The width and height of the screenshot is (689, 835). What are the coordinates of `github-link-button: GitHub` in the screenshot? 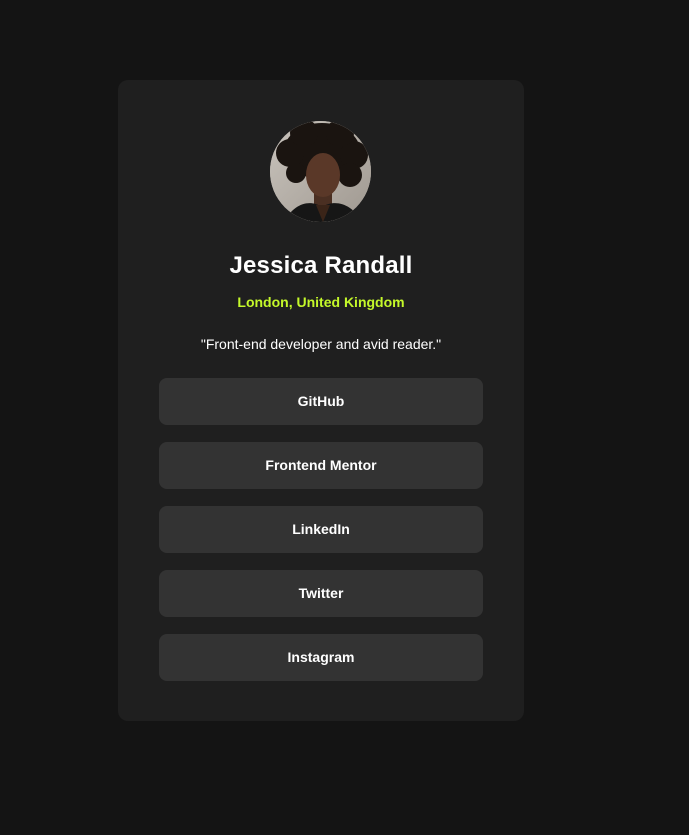 It's located at (321, 401).